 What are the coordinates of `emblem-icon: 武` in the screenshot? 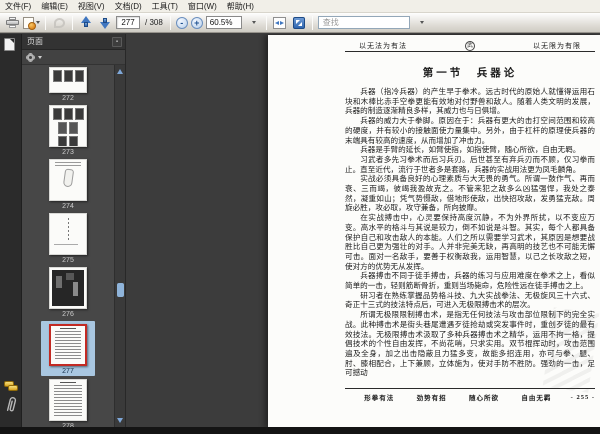 It's located at (470, 45).